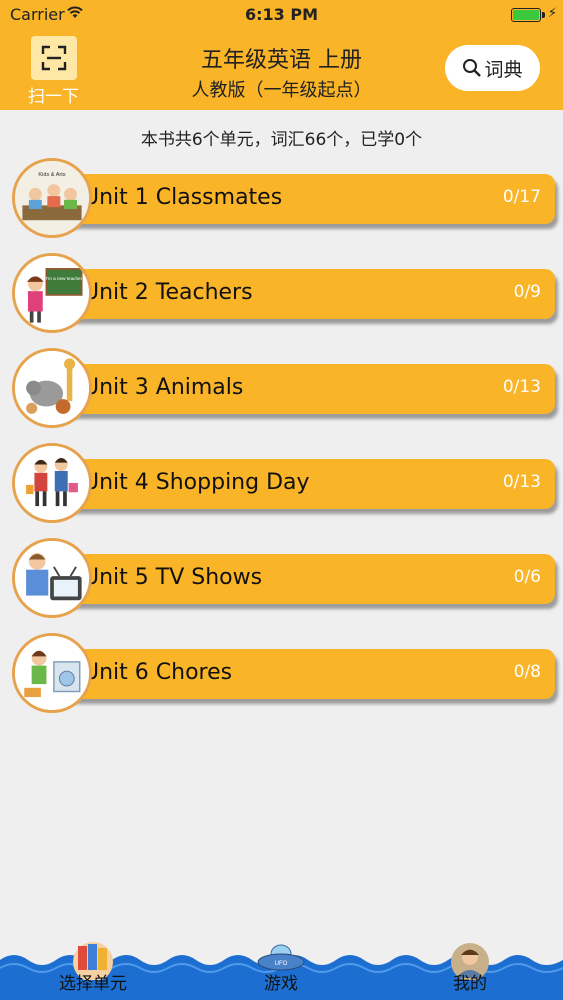  Describe the element at coordinates (470, 970) in the screenshot. I see `tab-profile: 我的` at that location.